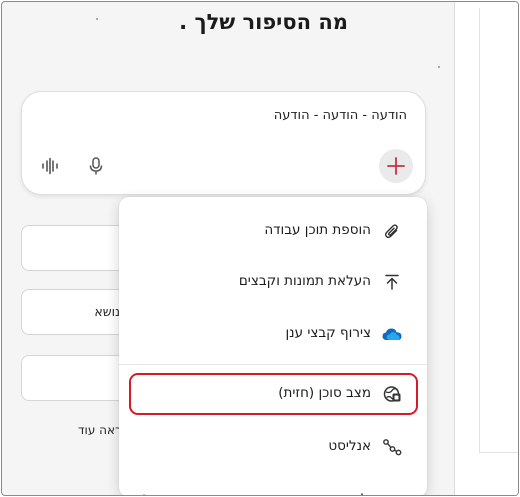  What do you see at coordinates (273, 364) in the screenshot?
I see `menu-divider` at bounding box center [273, 364].